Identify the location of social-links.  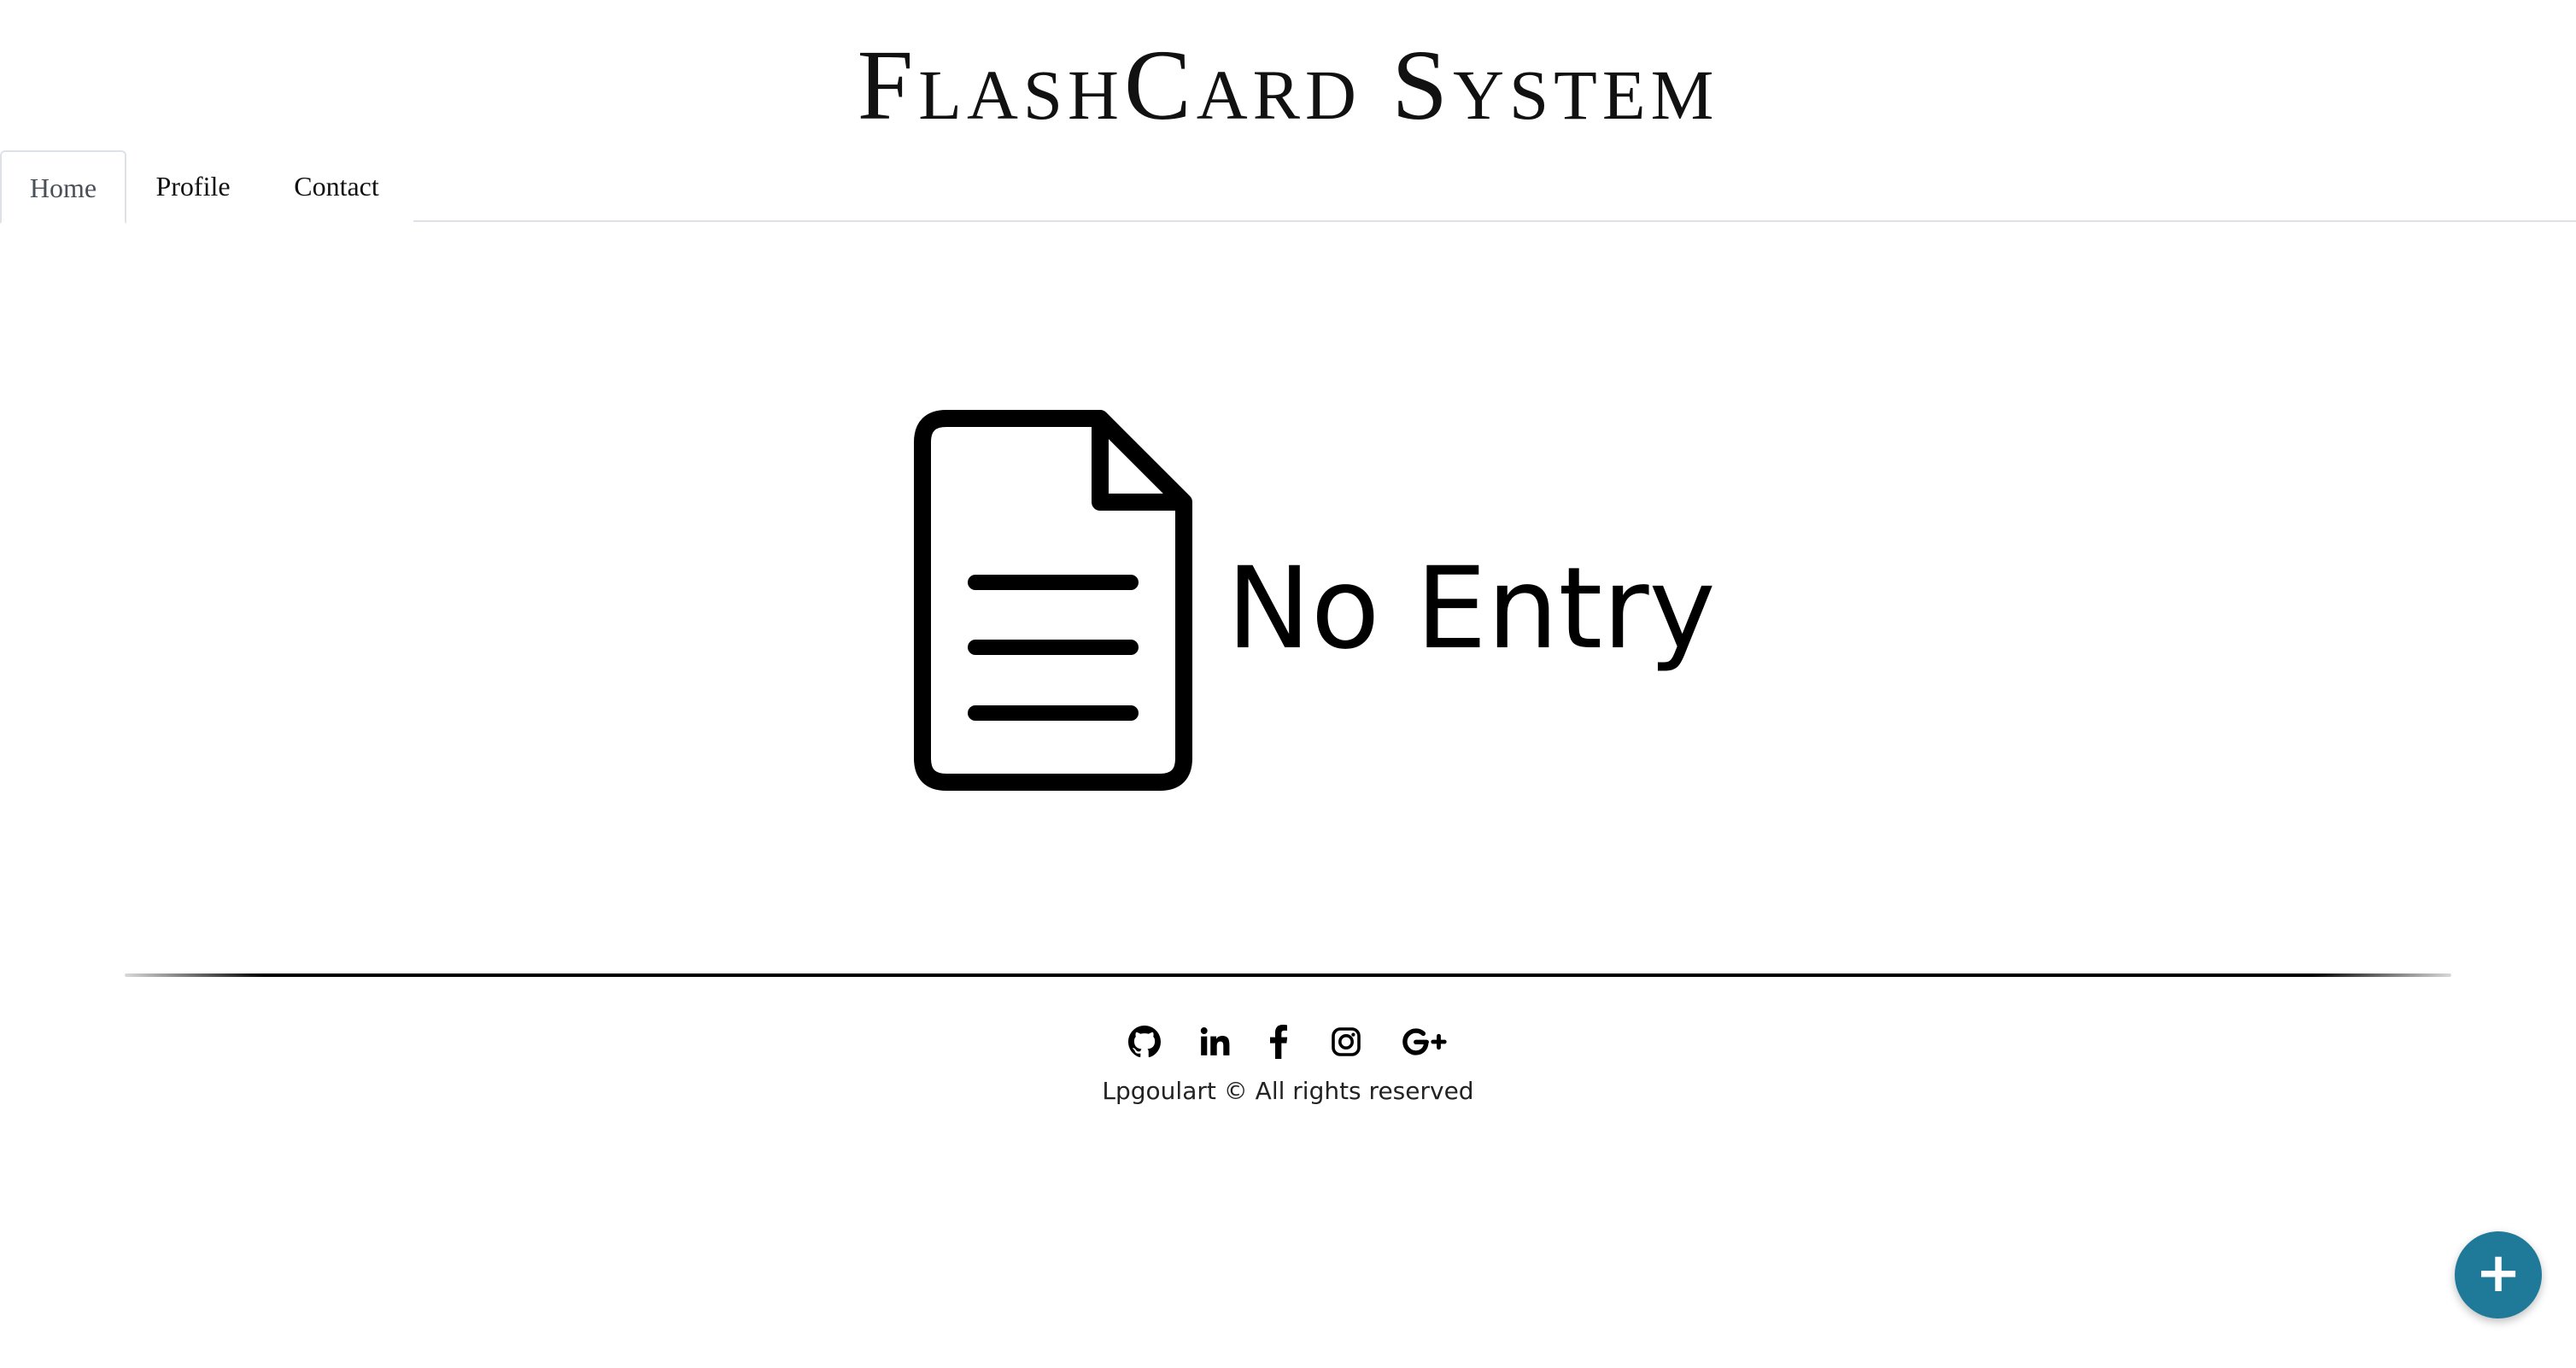
(1288, 1042).